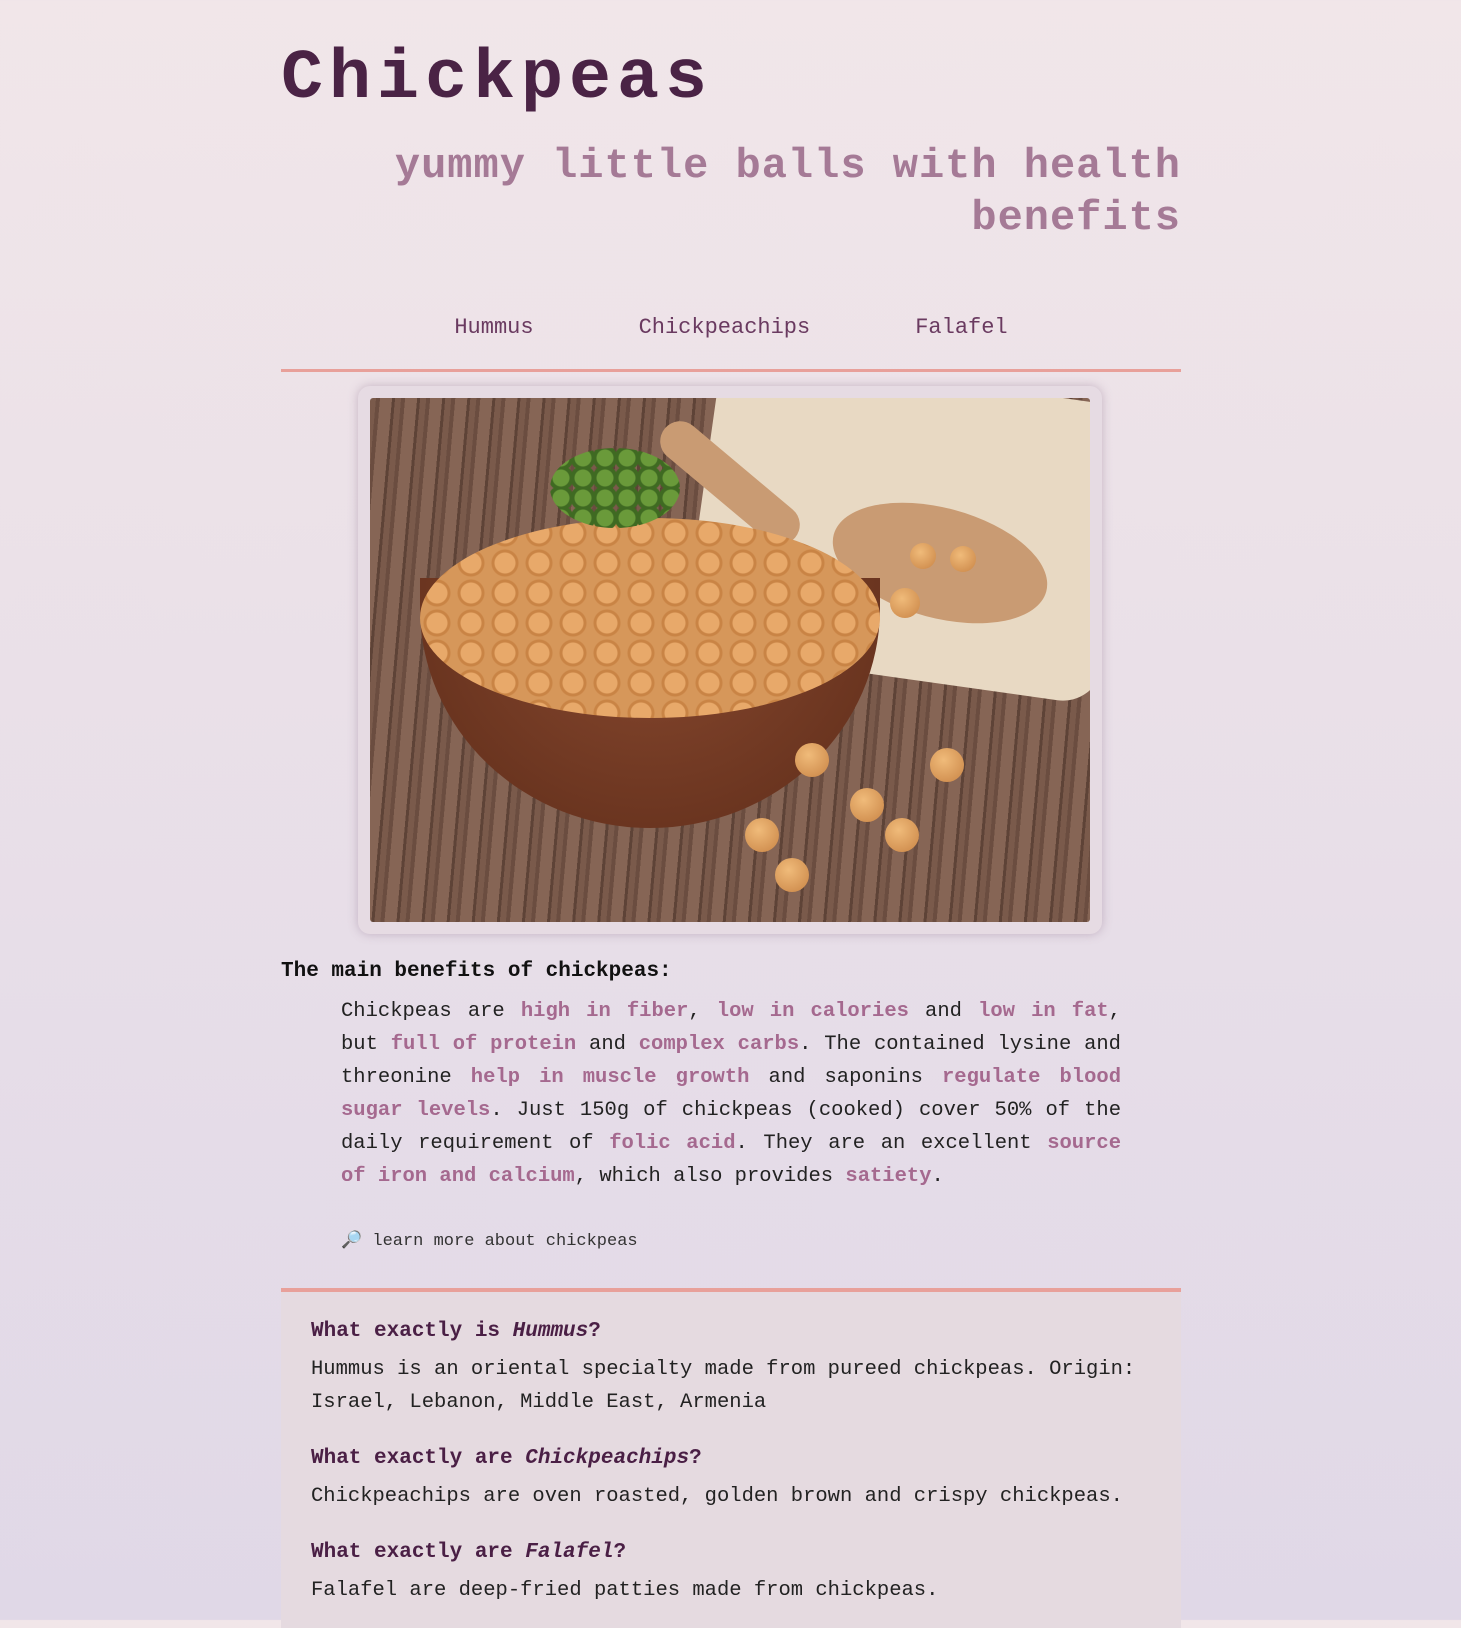 Image resolution: width=1461 pixels, height=1628 pixels. I want to click on highlight: help in muscle growth, so click(610, 1077).